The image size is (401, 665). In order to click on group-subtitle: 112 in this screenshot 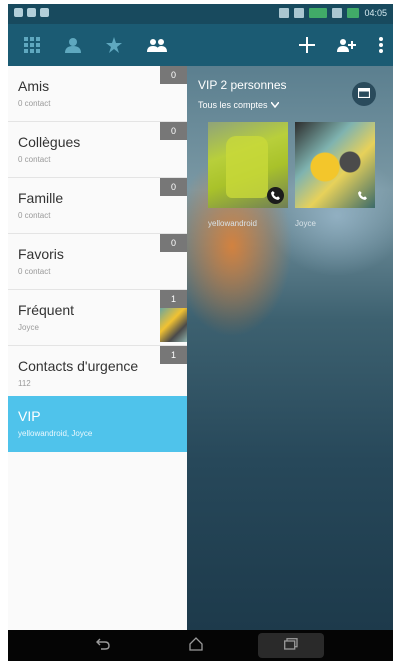, I will do `click(24, 383)`.